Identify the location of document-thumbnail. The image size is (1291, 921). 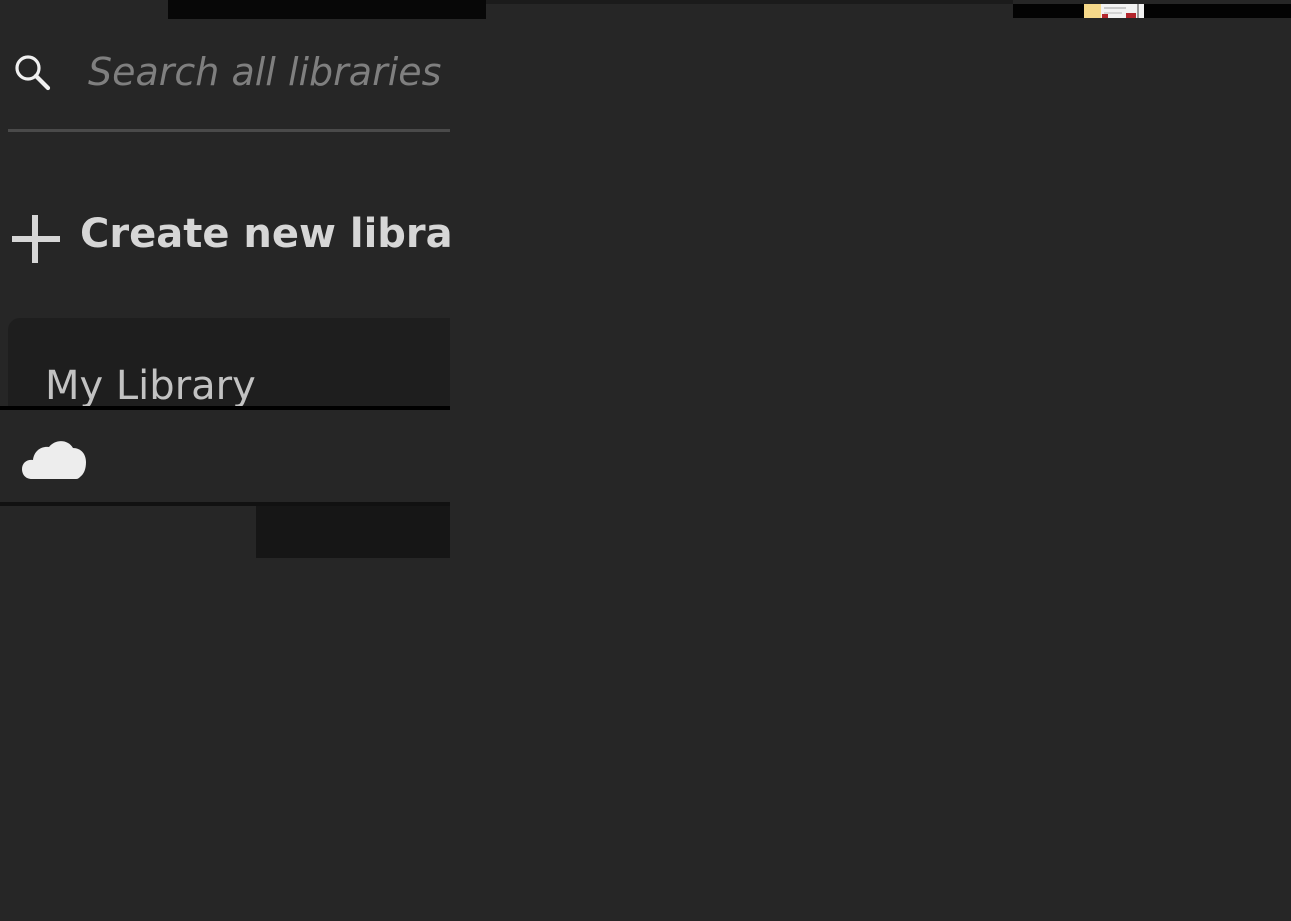
(1114, 11).